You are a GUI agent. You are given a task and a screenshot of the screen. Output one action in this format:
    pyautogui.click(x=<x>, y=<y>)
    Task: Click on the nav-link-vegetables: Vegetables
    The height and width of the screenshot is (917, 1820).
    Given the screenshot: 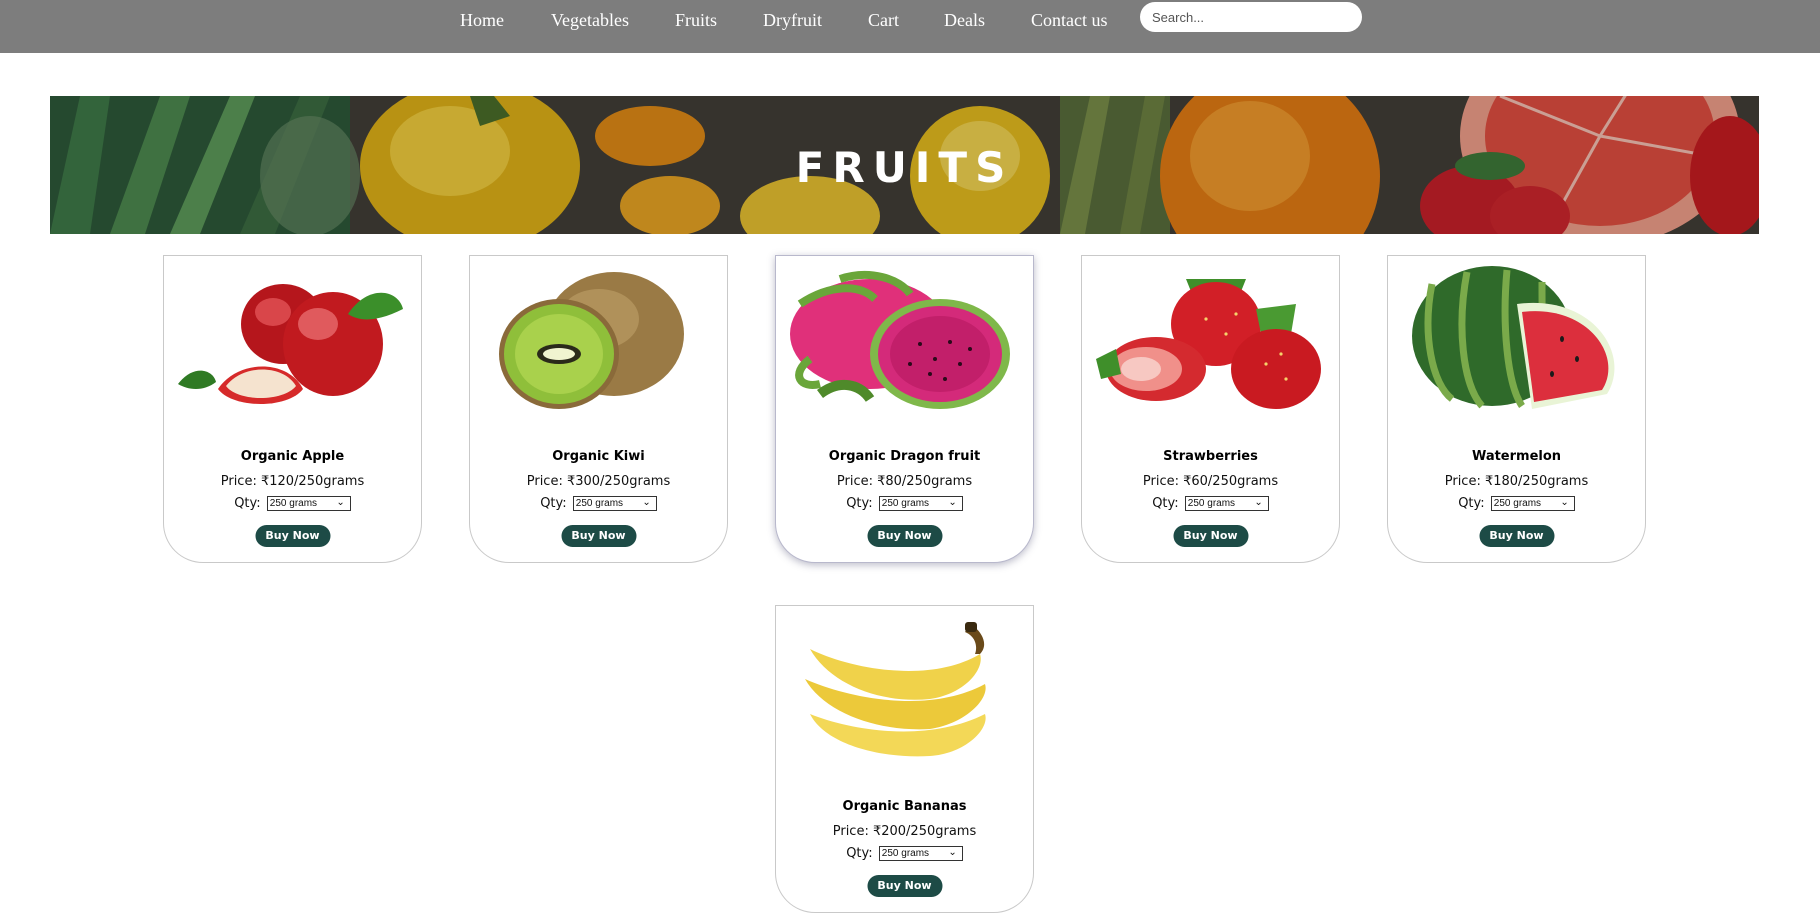 What is the action you would take?
    pyautogui.click(x=590, y=20)
    